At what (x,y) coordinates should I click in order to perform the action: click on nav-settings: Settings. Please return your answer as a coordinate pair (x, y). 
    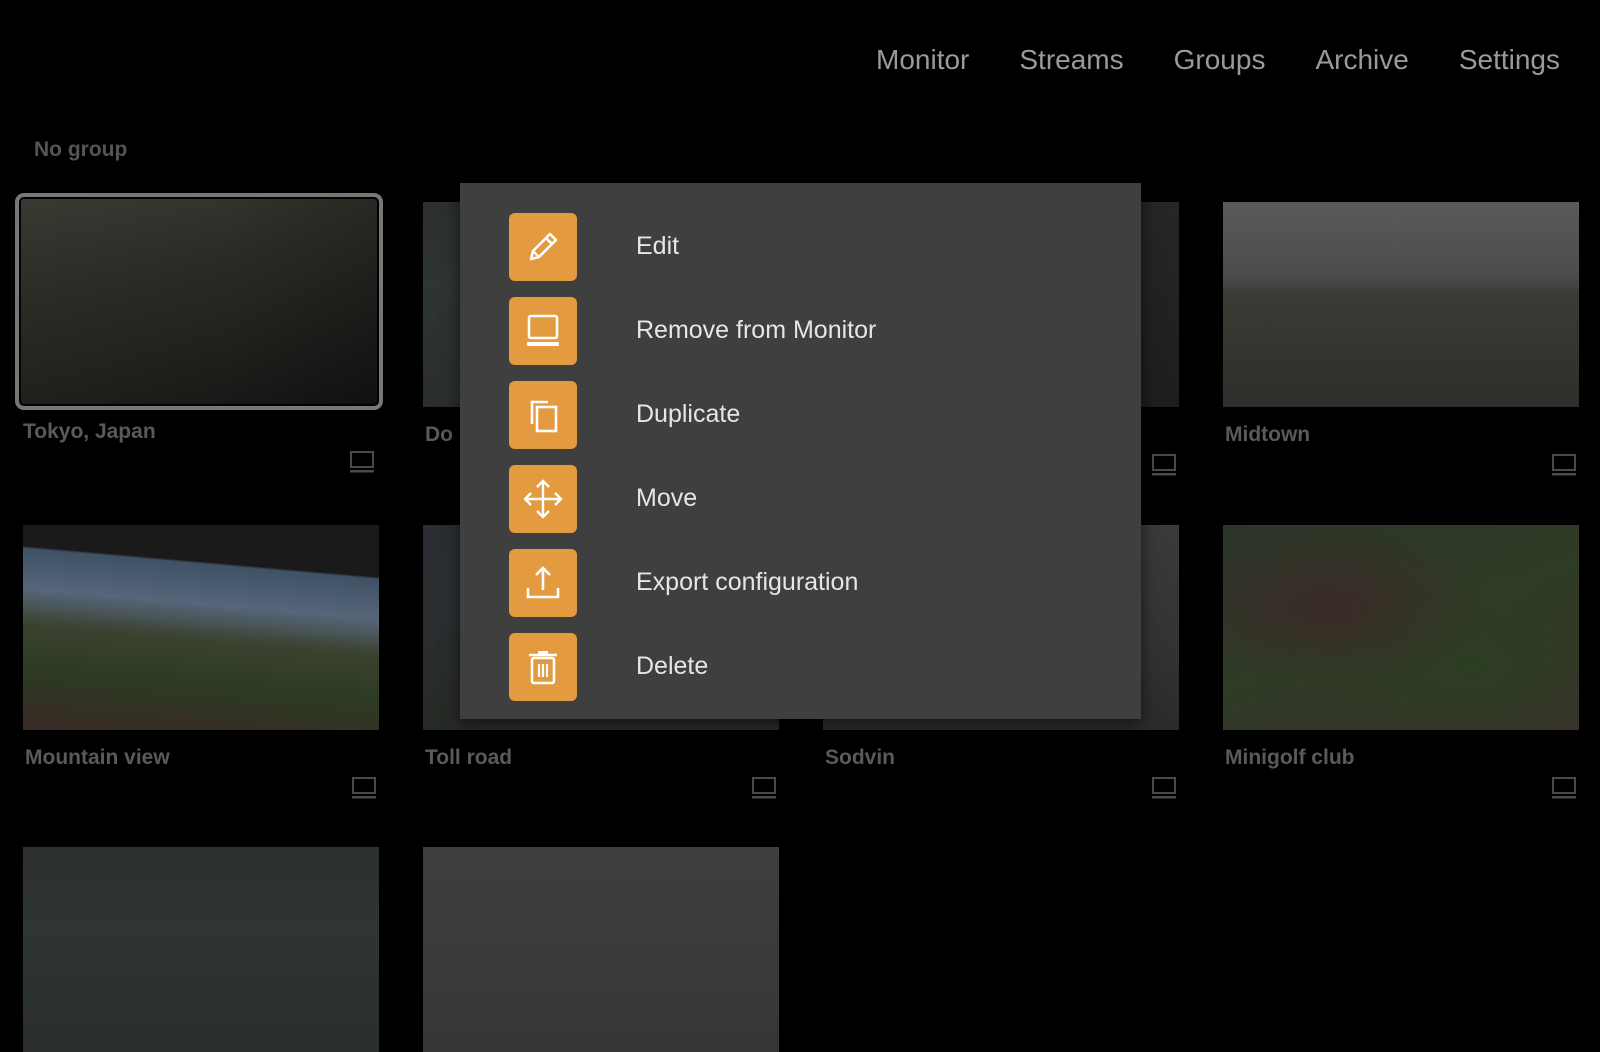
    Looking at the image, I should click on (1509, 60).